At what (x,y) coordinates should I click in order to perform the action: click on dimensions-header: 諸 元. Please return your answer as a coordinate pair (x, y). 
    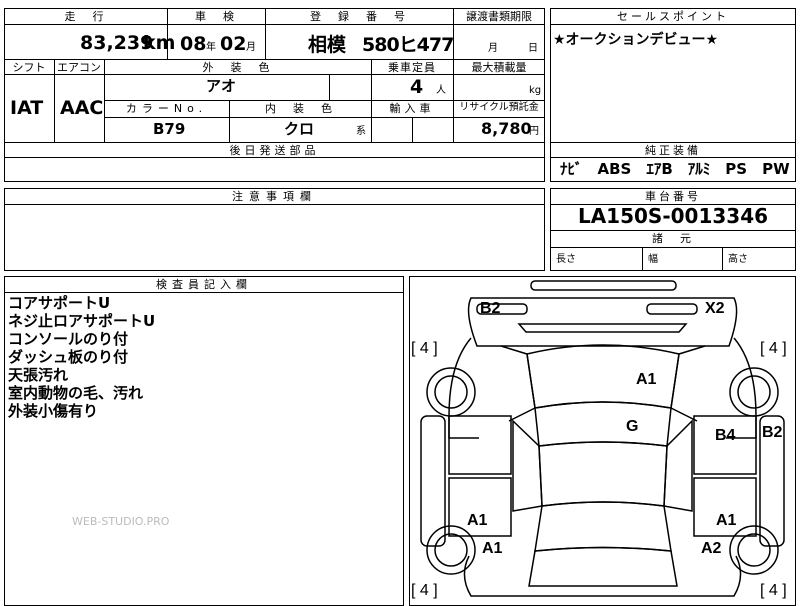
    Looking at the image, I should click on (673, 238).